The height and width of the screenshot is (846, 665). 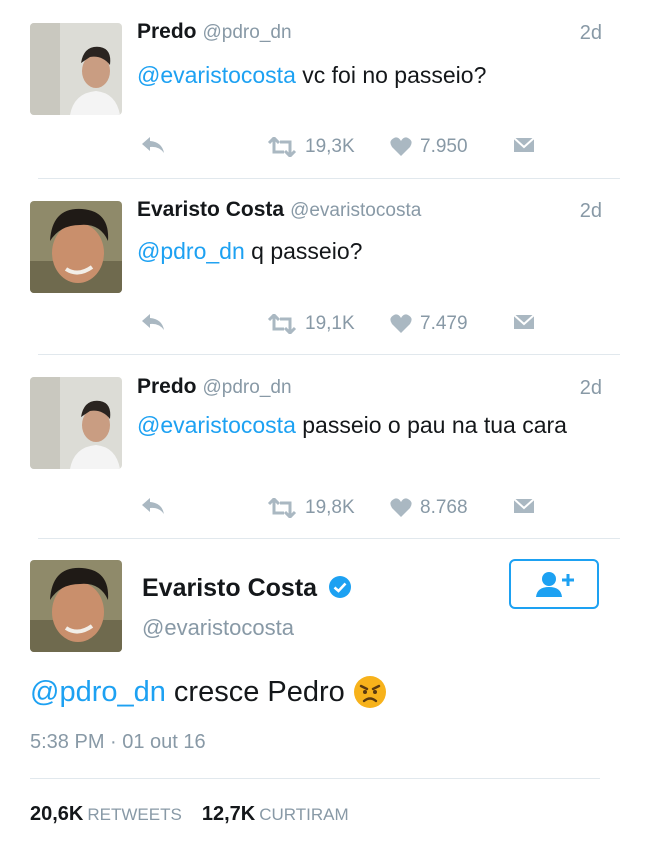 I want to click on retweet-count: 19,3K, so click(x=330, y=146).